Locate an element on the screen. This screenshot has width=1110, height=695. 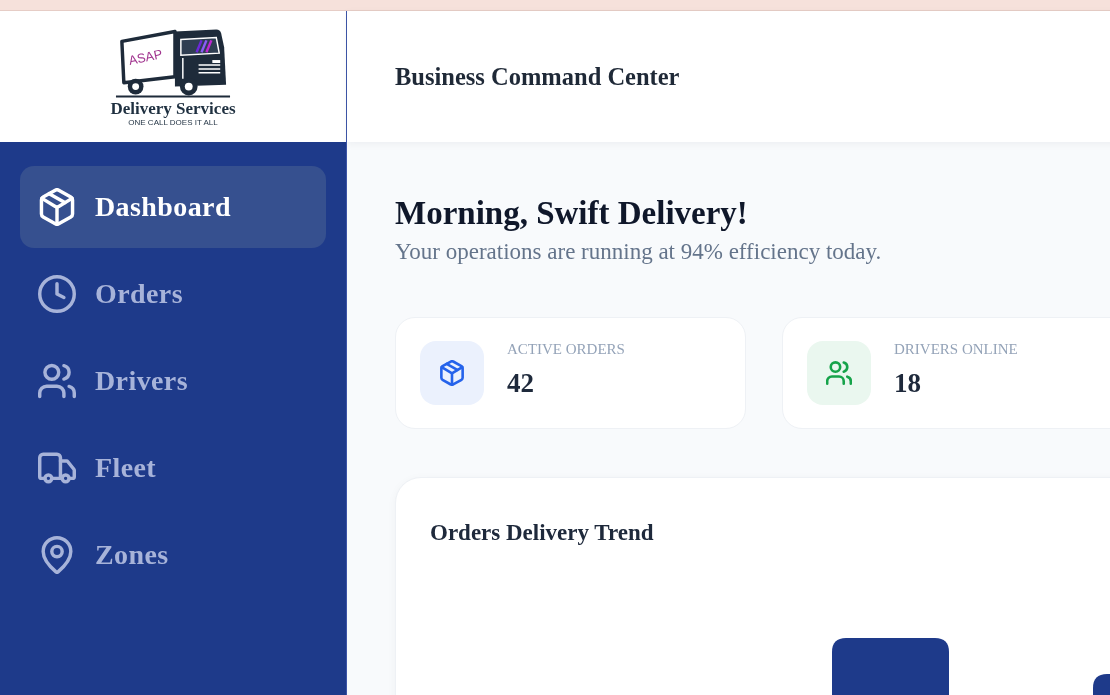
stat-value: 18 is located at coordinates (908, 383).